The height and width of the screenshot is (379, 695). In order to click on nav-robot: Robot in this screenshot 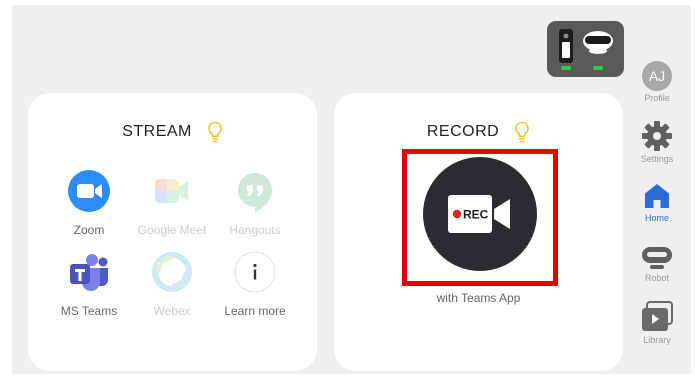, I will do `click(657, 264)`.